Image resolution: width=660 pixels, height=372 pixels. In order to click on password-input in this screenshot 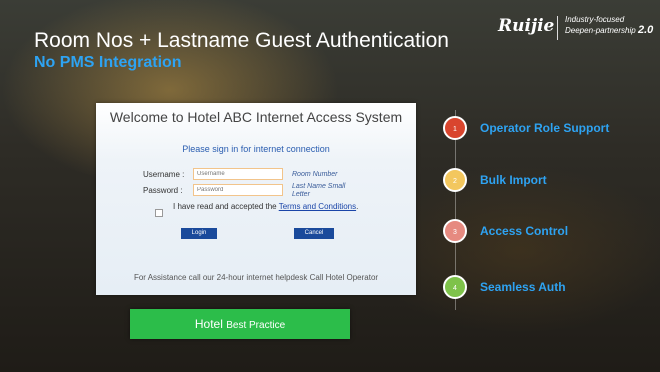, I will do `click(238, 190)`.